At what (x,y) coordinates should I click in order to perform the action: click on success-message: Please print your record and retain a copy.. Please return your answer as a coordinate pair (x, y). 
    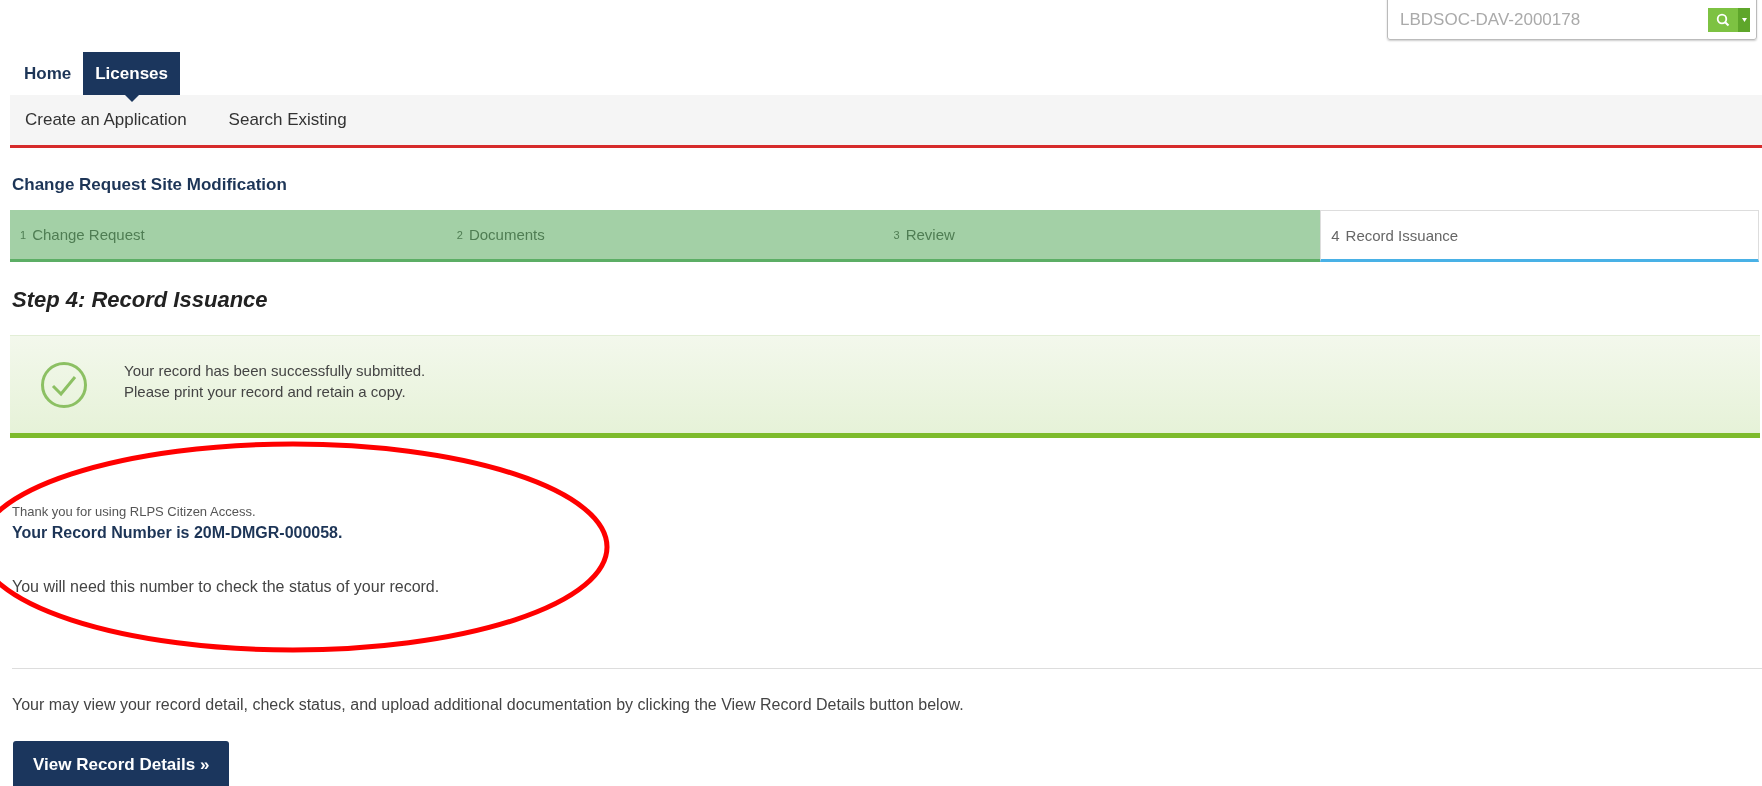
    Looking at the image, I should click on (265, 391).